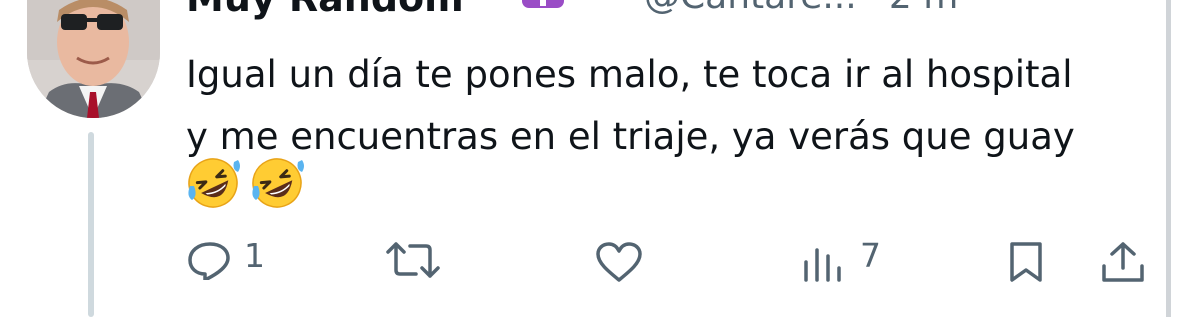 This screenshot has height=317, width=1179. I want to click on views-count: 7, so click(870, 255).